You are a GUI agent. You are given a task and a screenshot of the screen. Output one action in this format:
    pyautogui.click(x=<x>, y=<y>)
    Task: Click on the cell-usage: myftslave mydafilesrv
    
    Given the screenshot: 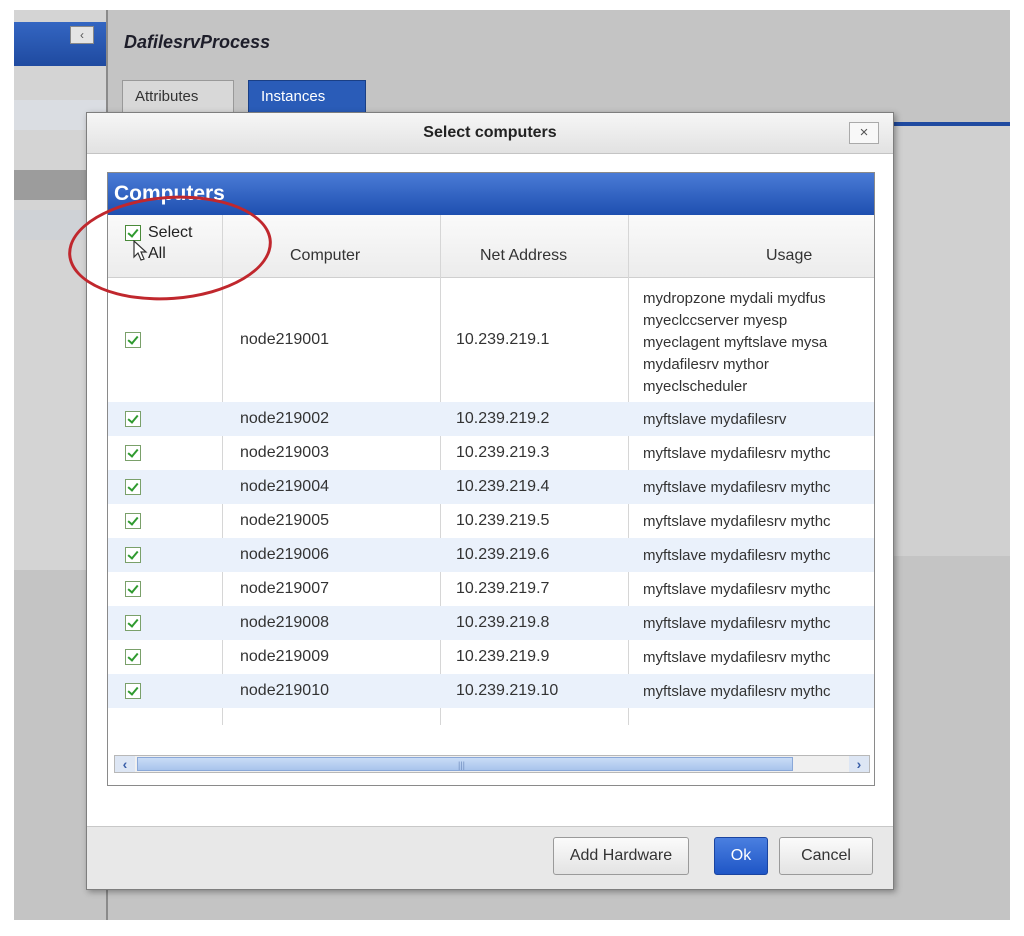 What is the action you would take?
    pyautogui.click(x=715, y=419)
    